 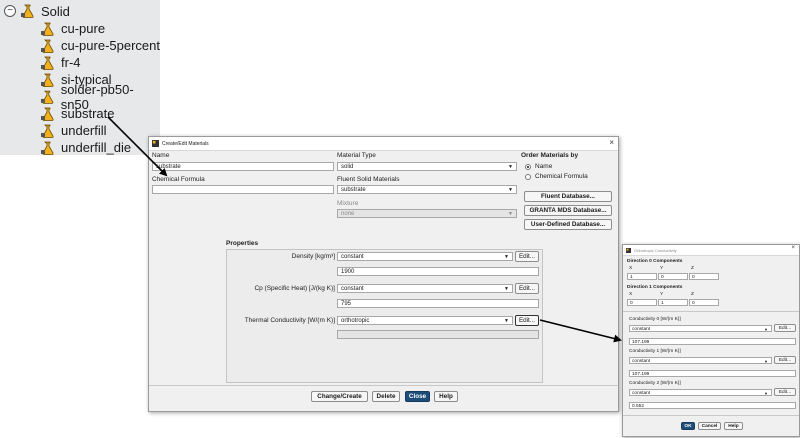 I want to click on tree-item-cu-pure-5percent: cu-pure-5percent, so click(x=100, y=45).